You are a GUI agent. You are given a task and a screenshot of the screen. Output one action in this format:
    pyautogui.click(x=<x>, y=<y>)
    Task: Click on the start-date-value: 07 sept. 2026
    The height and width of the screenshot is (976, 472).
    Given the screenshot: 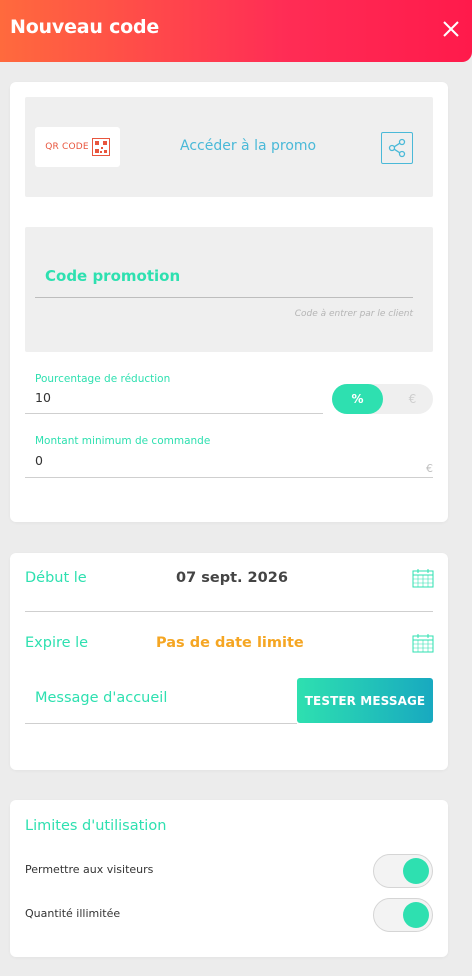 What is the action you would take?
    pyautogui.click(x=232, y=578)
    